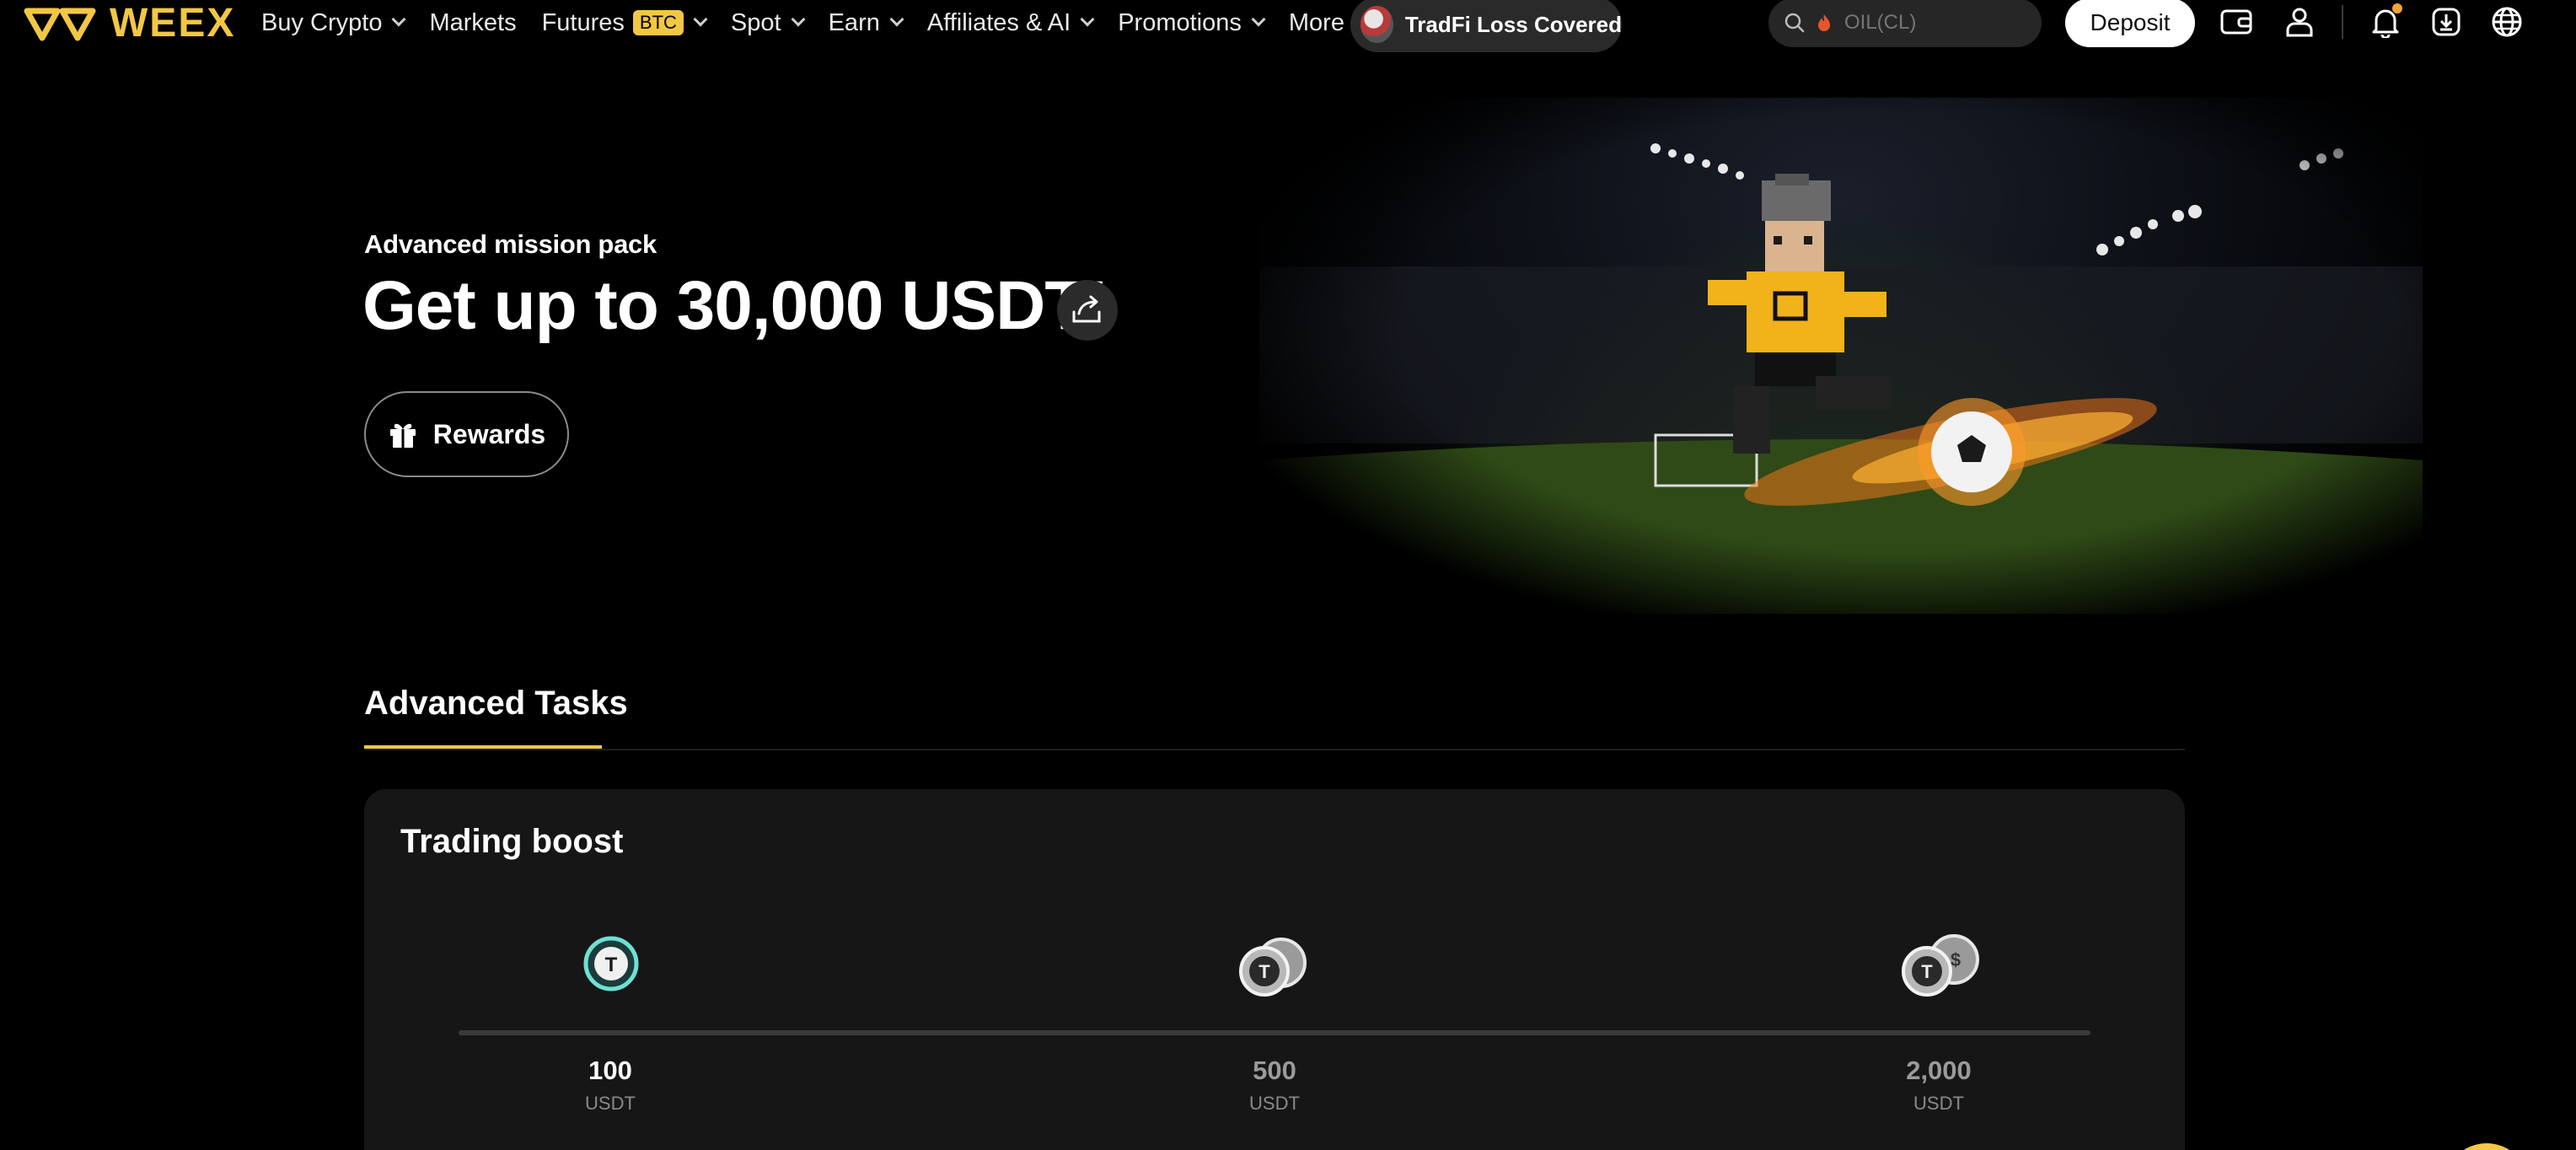 This screenshot has height=1150, width=2576. Describe the element at coordinates (1935, 22) in the screenshot. I see `search-input` at that location.